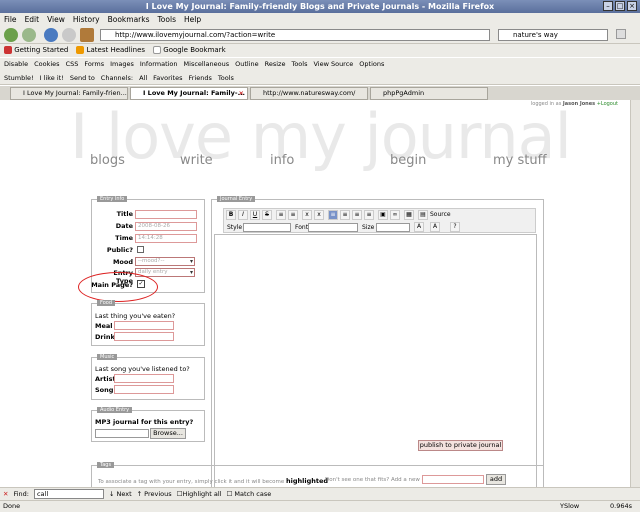 The width and height of the screenshot is (640, 512). Describe the element at coordinates (69, 35) in the screenshot. I see `stop-button` at that location.